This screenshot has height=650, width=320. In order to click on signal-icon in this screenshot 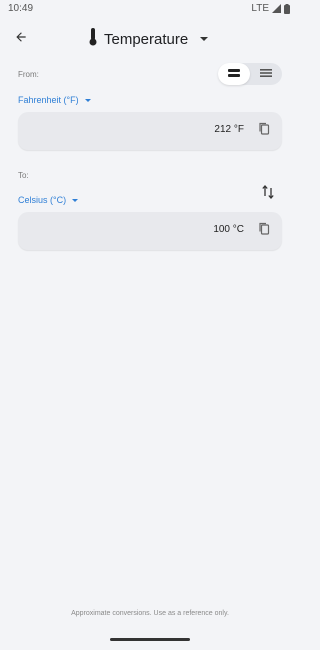, I will do `click(276, 8)`.